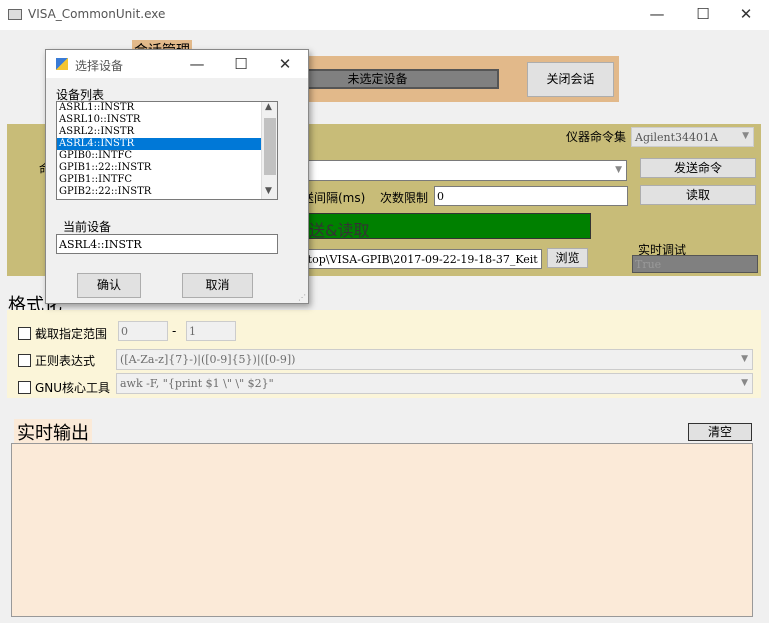 The height and width of the screenshot is (623, 769). Describe the element at coordinates (167, 120) in the screenshot. I see `device-list-item: ASRL10::INSTR` at that location.